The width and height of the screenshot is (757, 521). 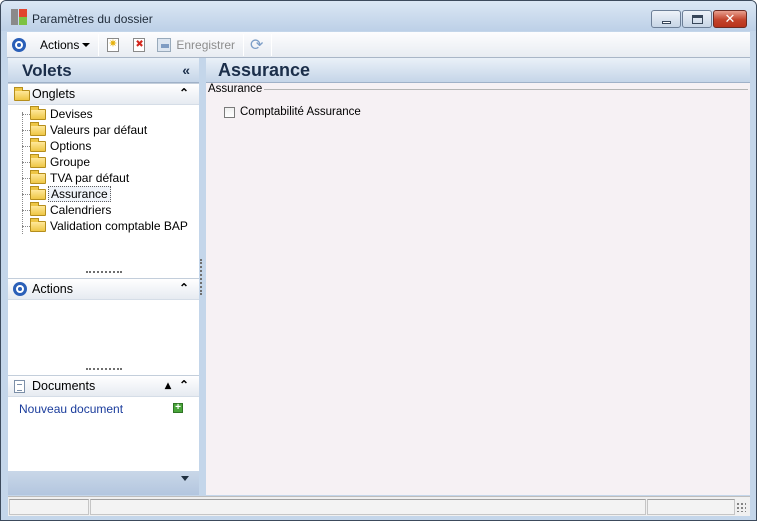 I want to click on vertical-splitter-grip, so click(x=201, y=277).